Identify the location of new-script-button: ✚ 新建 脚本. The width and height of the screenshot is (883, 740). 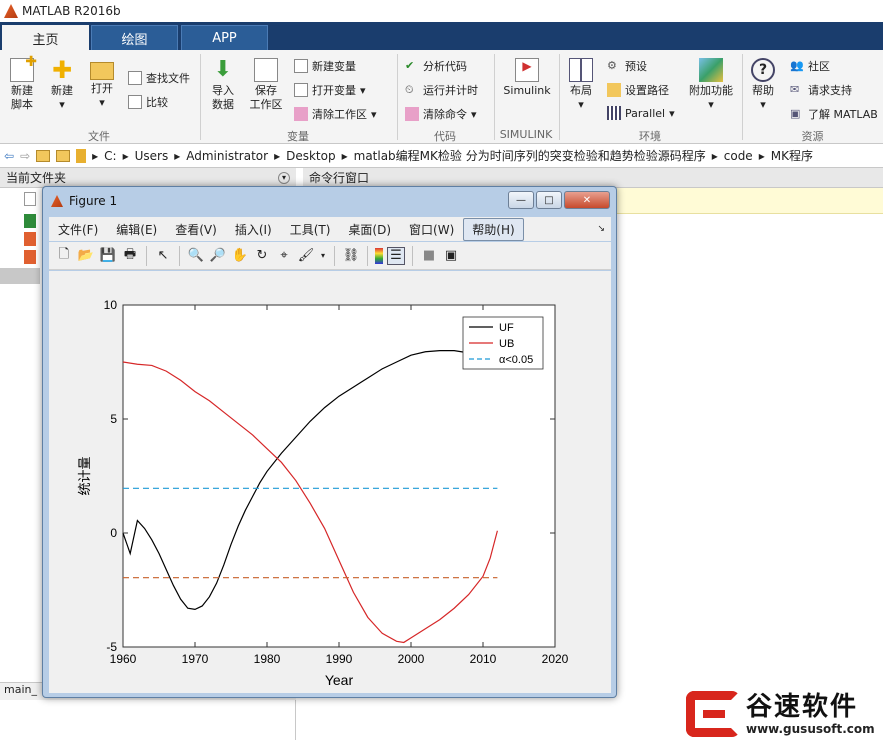
(22, 83).